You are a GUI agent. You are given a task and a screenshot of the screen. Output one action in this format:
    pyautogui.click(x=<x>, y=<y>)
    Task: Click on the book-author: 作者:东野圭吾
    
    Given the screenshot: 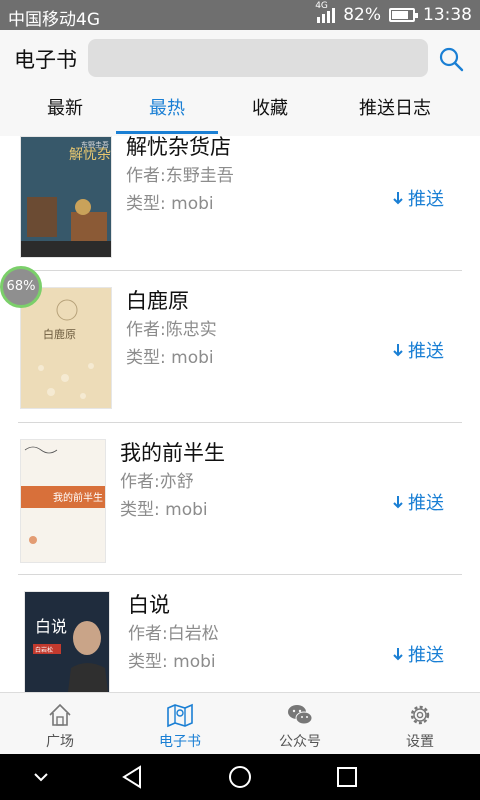 What is the action you would take?
    pyautogui.click(x=180, y=176)
    